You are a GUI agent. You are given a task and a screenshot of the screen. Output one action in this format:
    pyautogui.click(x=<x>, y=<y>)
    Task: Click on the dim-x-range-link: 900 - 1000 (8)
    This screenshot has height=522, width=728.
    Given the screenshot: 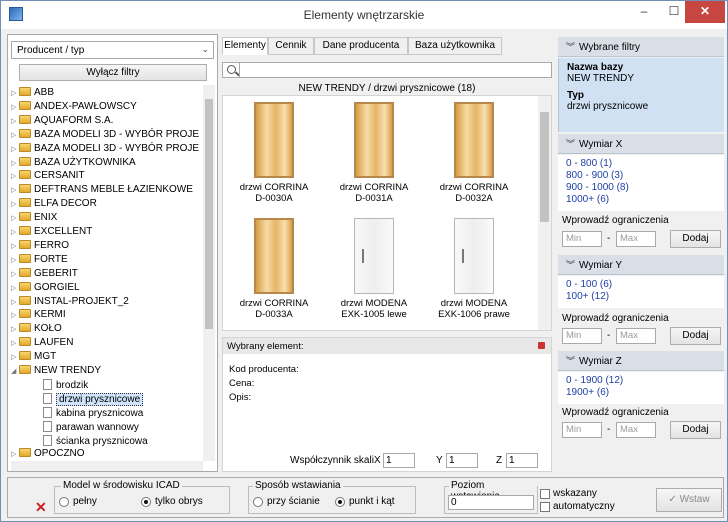 What is the action you would take?
    pyautogui.click(x=641, y=188)
    